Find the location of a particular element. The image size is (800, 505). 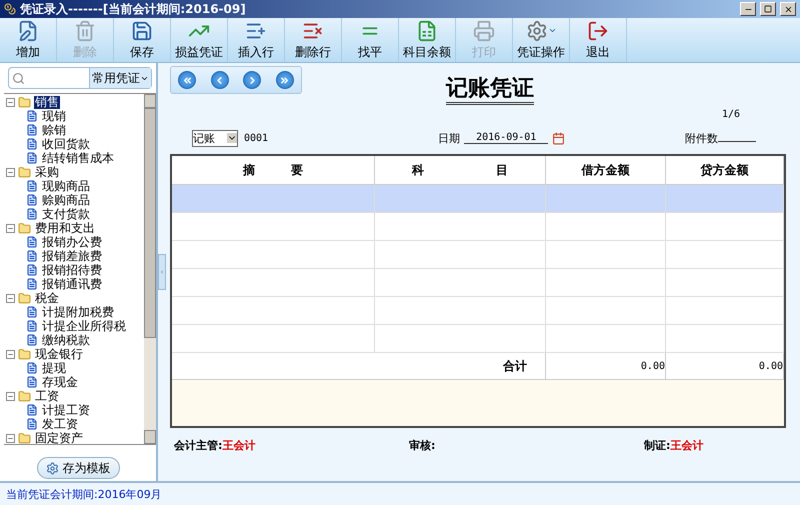

date-field: 2016-09-01 is located at coordinates (506, 138).